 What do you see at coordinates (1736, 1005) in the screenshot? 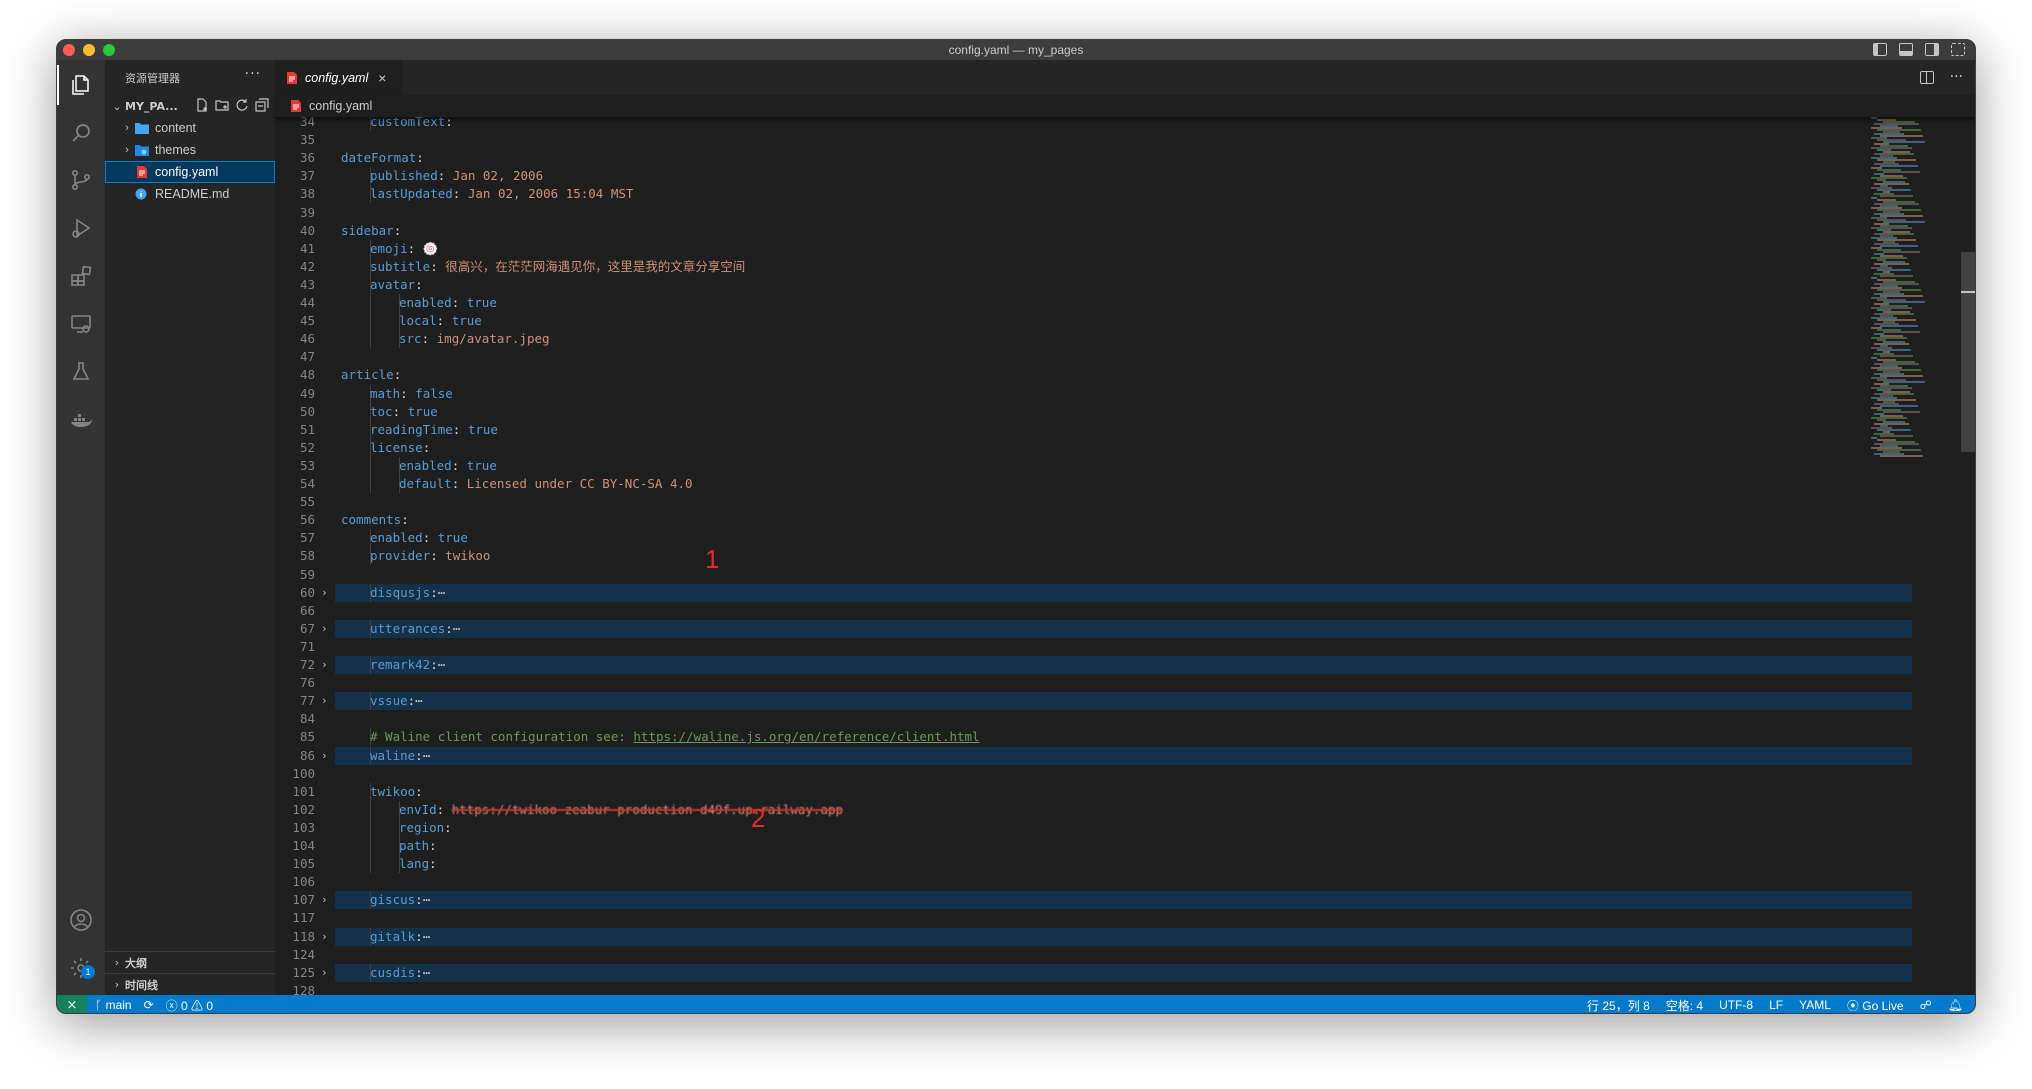
I see `encoding: UTF-8` at bounding box center [1736, 1005].